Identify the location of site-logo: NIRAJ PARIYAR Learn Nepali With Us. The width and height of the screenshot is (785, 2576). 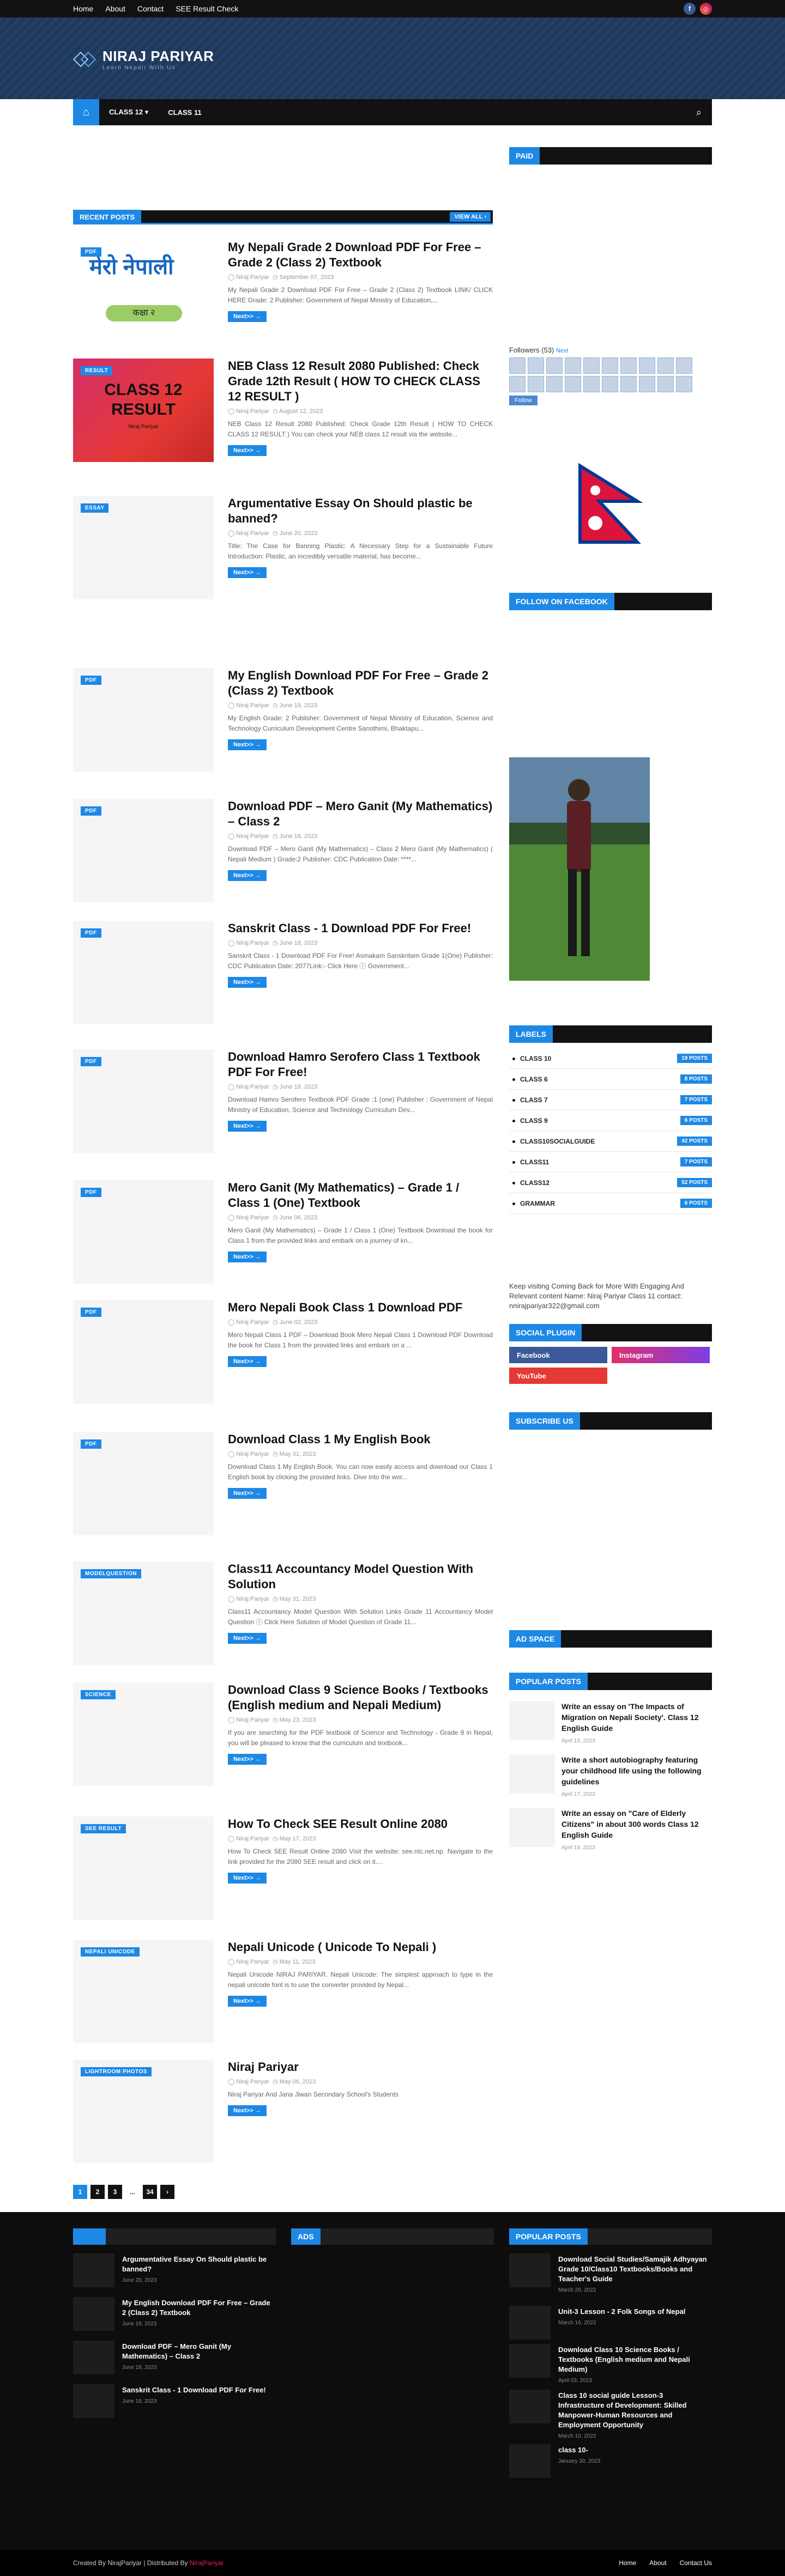
(143, 60).